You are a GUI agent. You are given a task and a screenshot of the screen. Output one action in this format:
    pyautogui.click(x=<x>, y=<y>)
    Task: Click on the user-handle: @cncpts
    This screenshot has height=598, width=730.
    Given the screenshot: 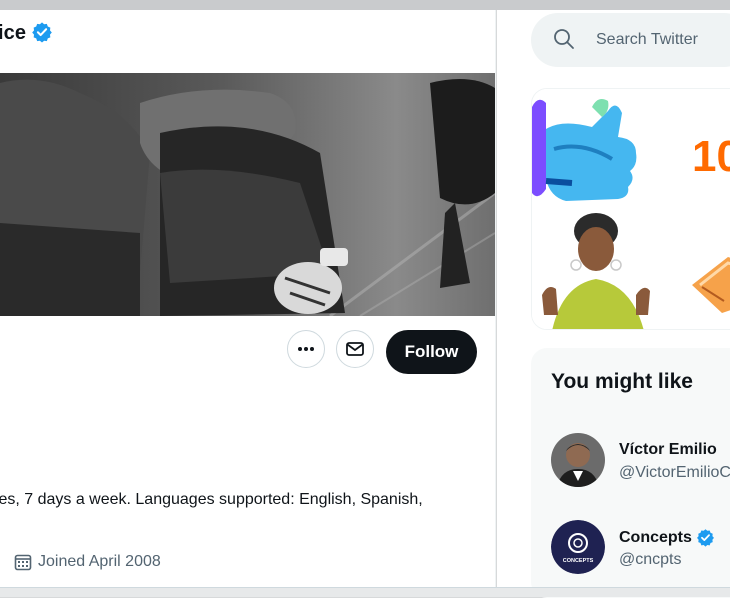 What is the action you would take?
    pyautogui.click(x=650, y=559)
    